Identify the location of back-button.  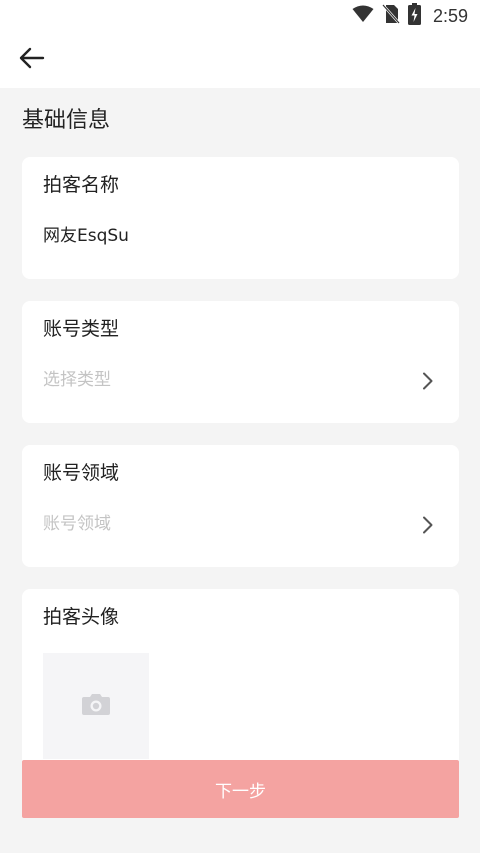
(31, 60).